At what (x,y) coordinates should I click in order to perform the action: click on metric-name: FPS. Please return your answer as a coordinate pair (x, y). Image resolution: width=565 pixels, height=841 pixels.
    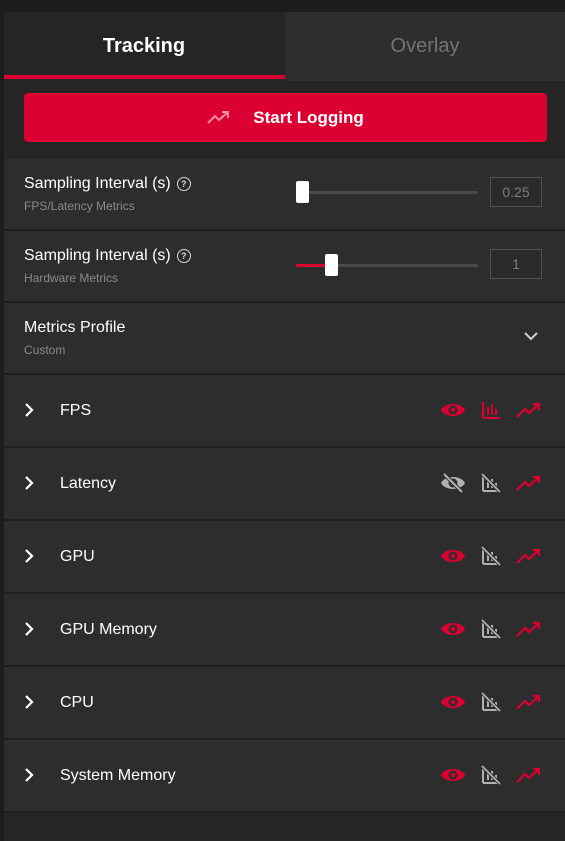
    Looking at the image, I should click on (76, 410).